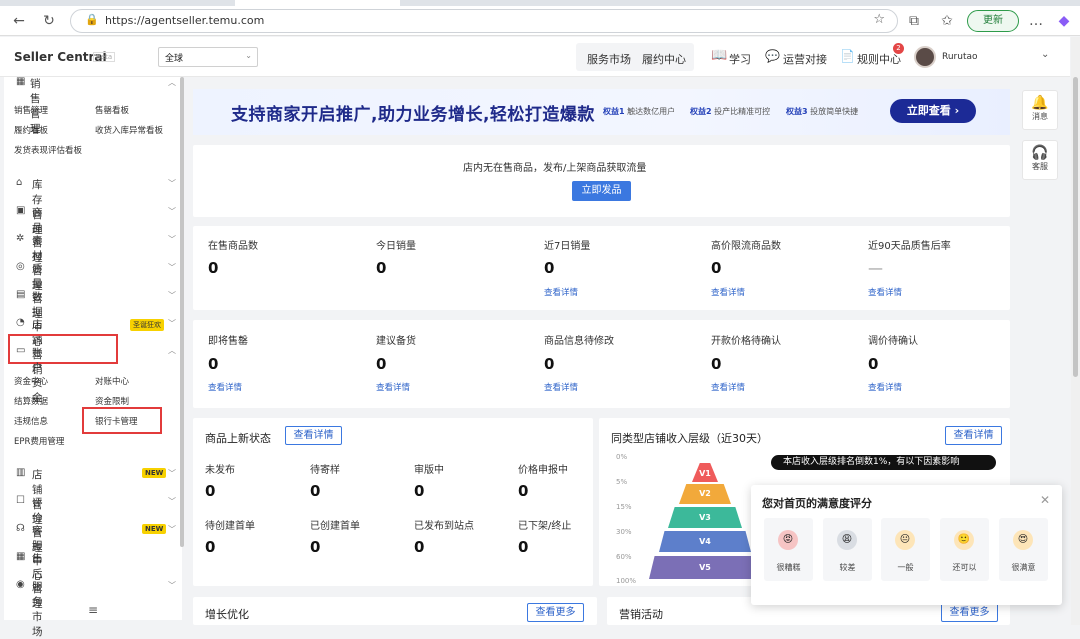 The width and height of the screenshot is (1080, 639). I want to click on growth-more-button: 查看更多, so click(555, 612).